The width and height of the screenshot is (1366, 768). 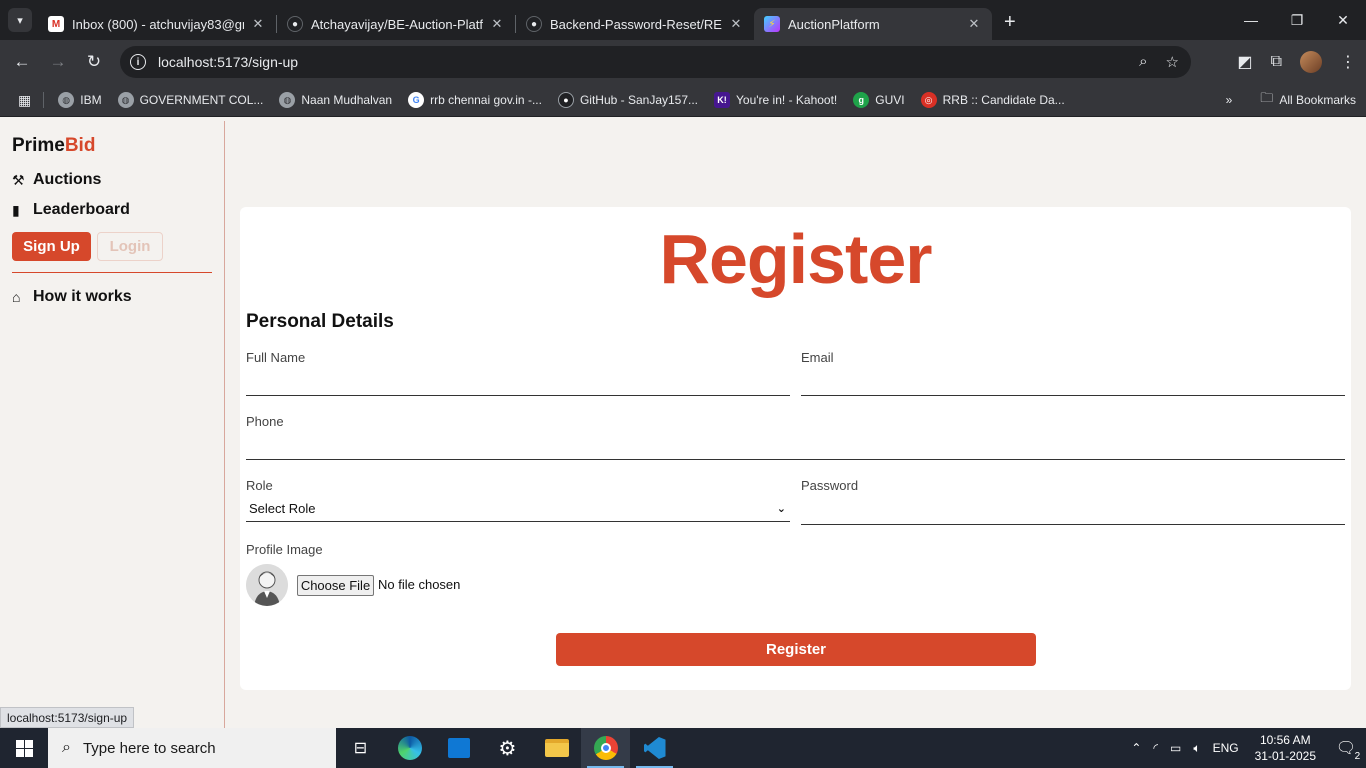 What do you see at coordinates (655, 62) in the screenshot?
I see `address-bar: i localhost:5173/sign-up ⌕ ☆` at bounding box center [655, 62].